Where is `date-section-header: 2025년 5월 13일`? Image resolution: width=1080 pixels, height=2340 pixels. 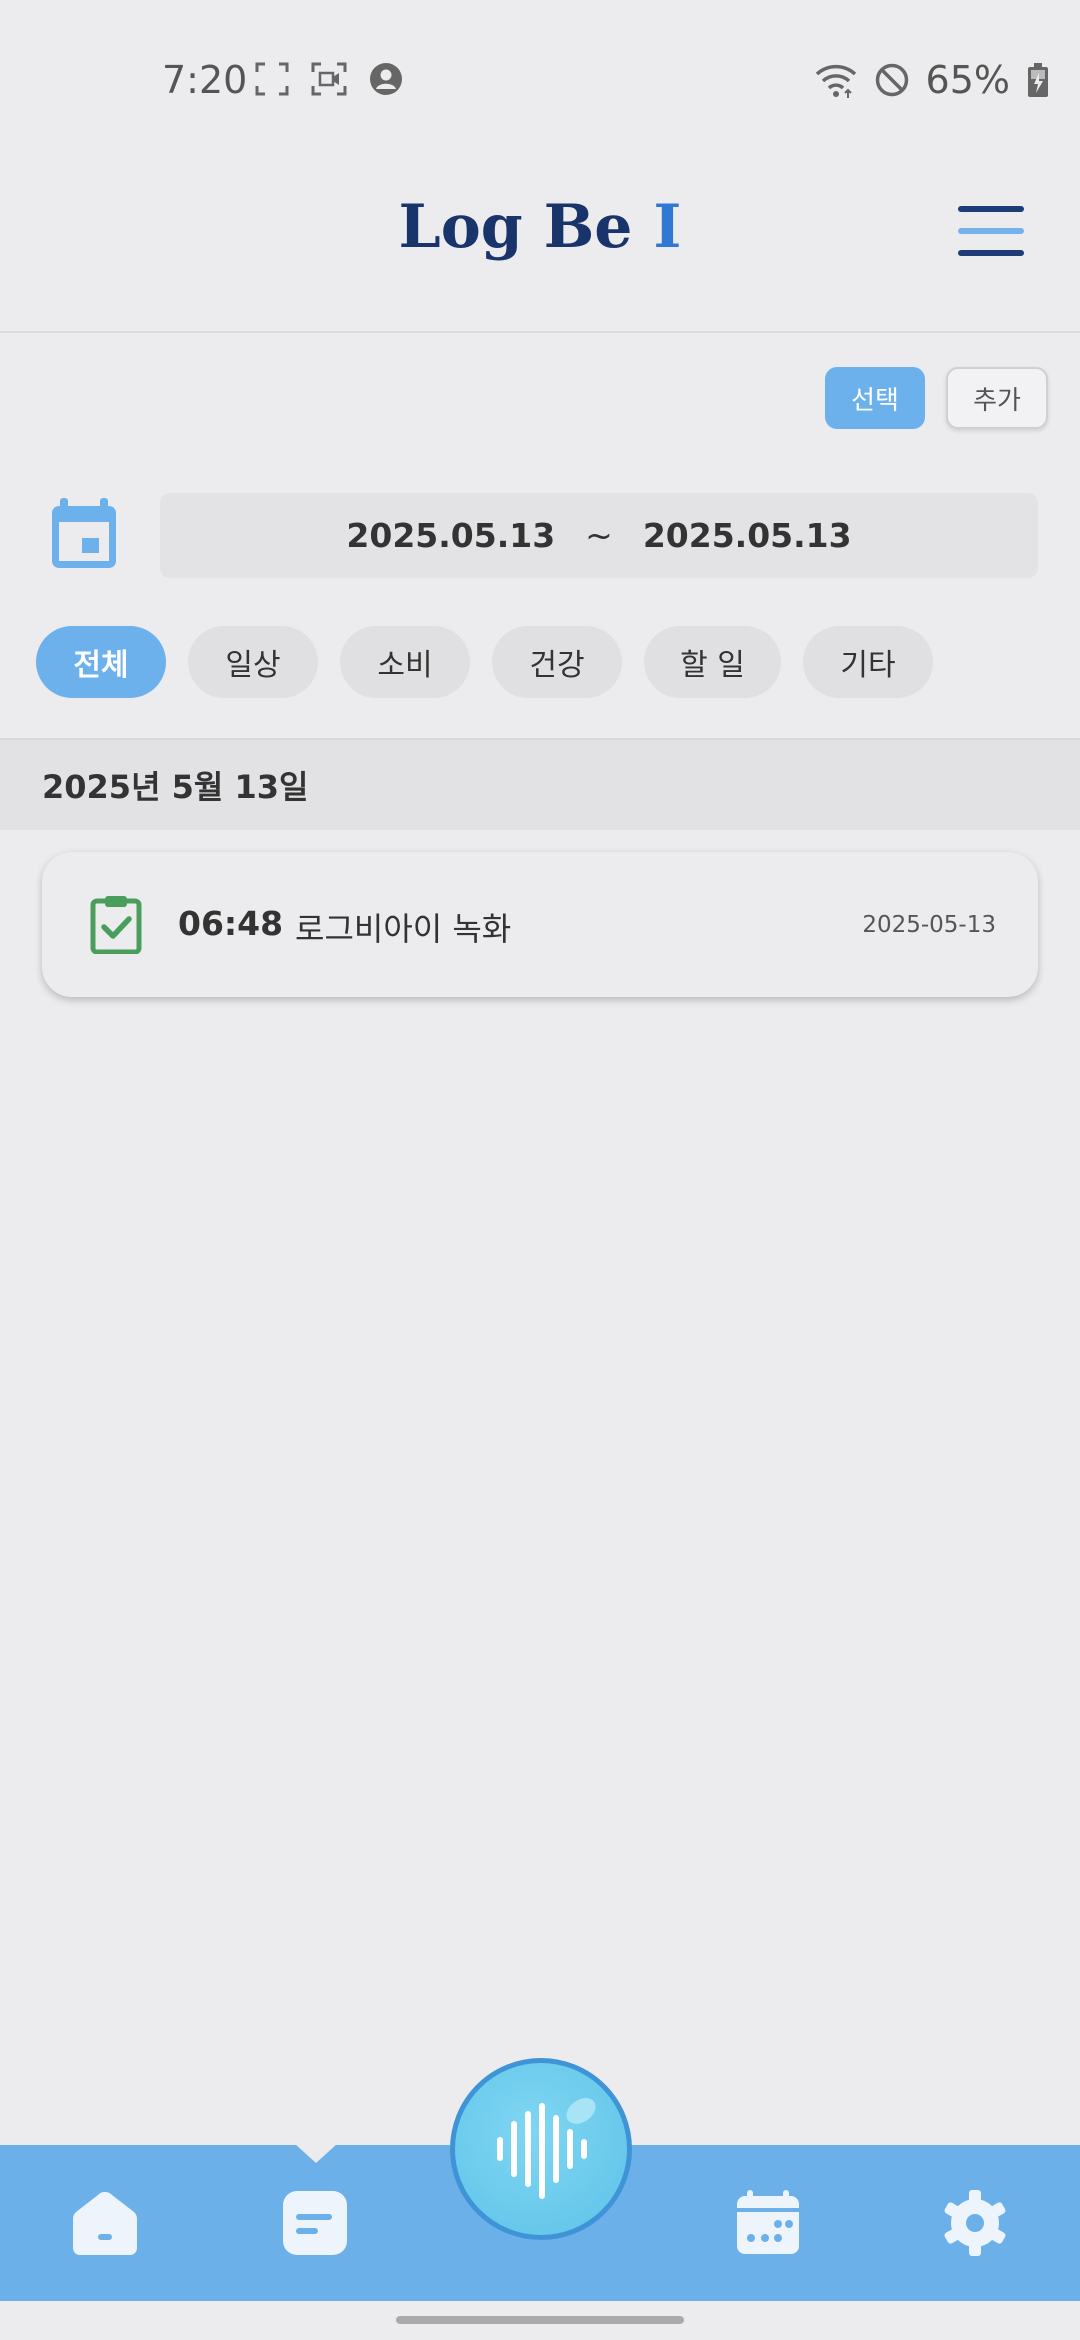 date-section-header: 2025년 5월 13일 is located at coordinates (540, 784).